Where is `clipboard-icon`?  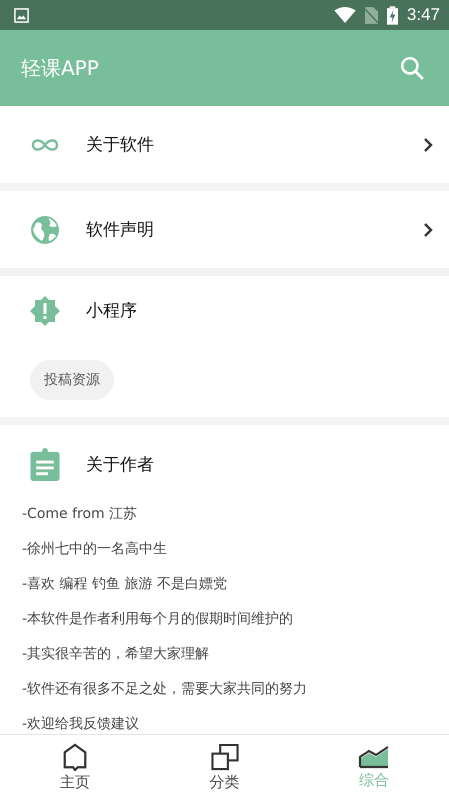 clipboard-icon is located at coordinates (45, 464).